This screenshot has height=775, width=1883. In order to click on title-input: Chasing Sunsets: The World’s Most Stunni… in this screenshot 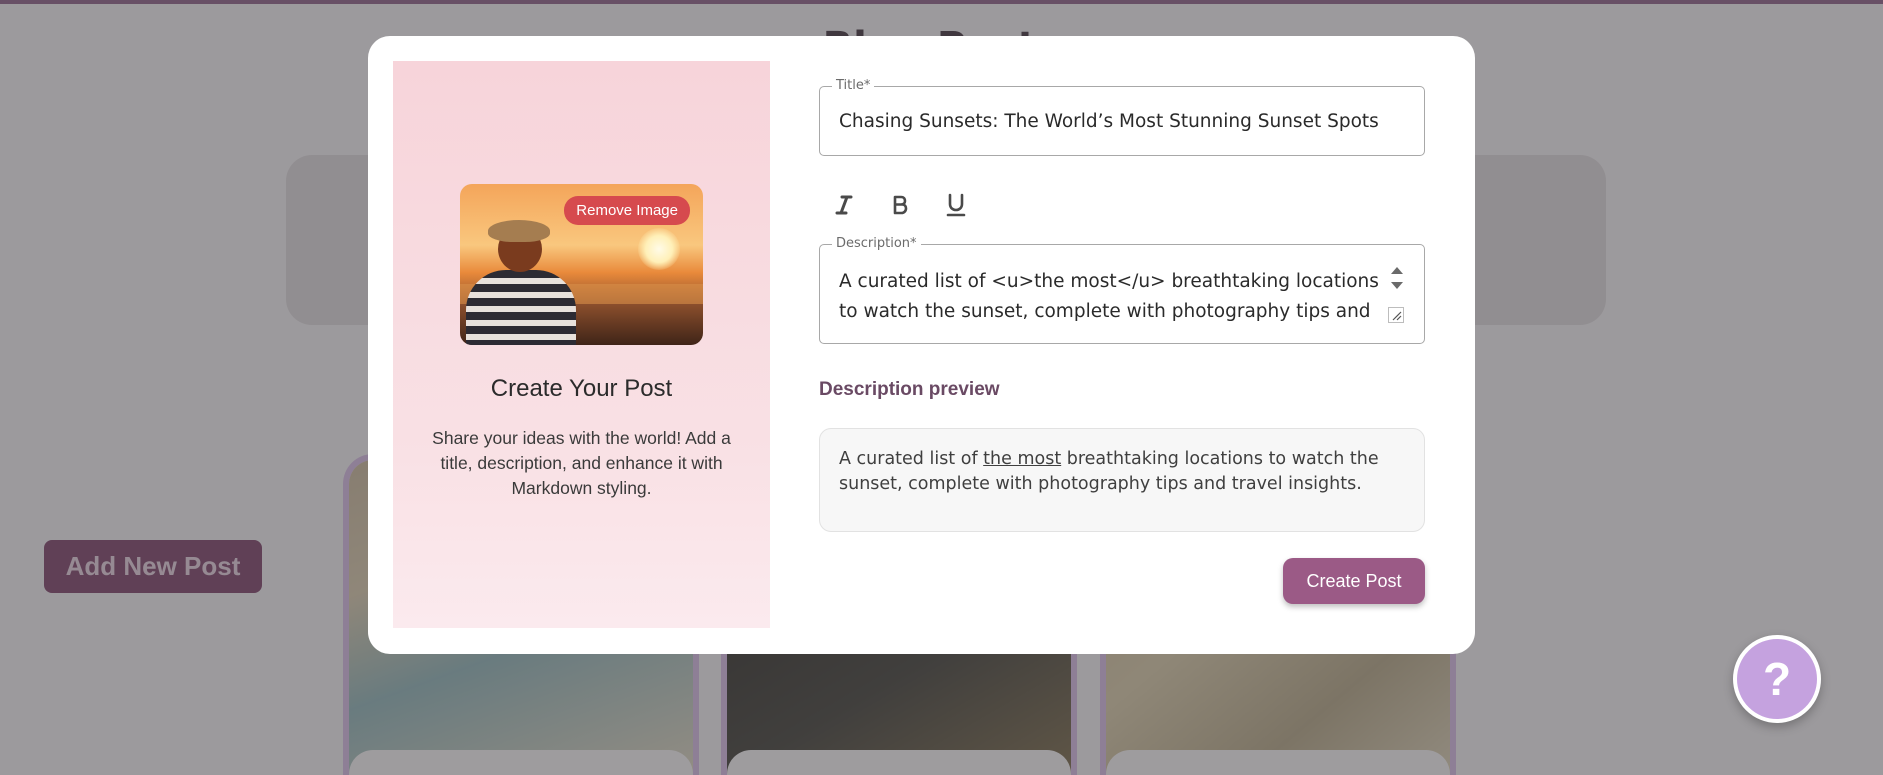, I will do `click(1109, 121)`.